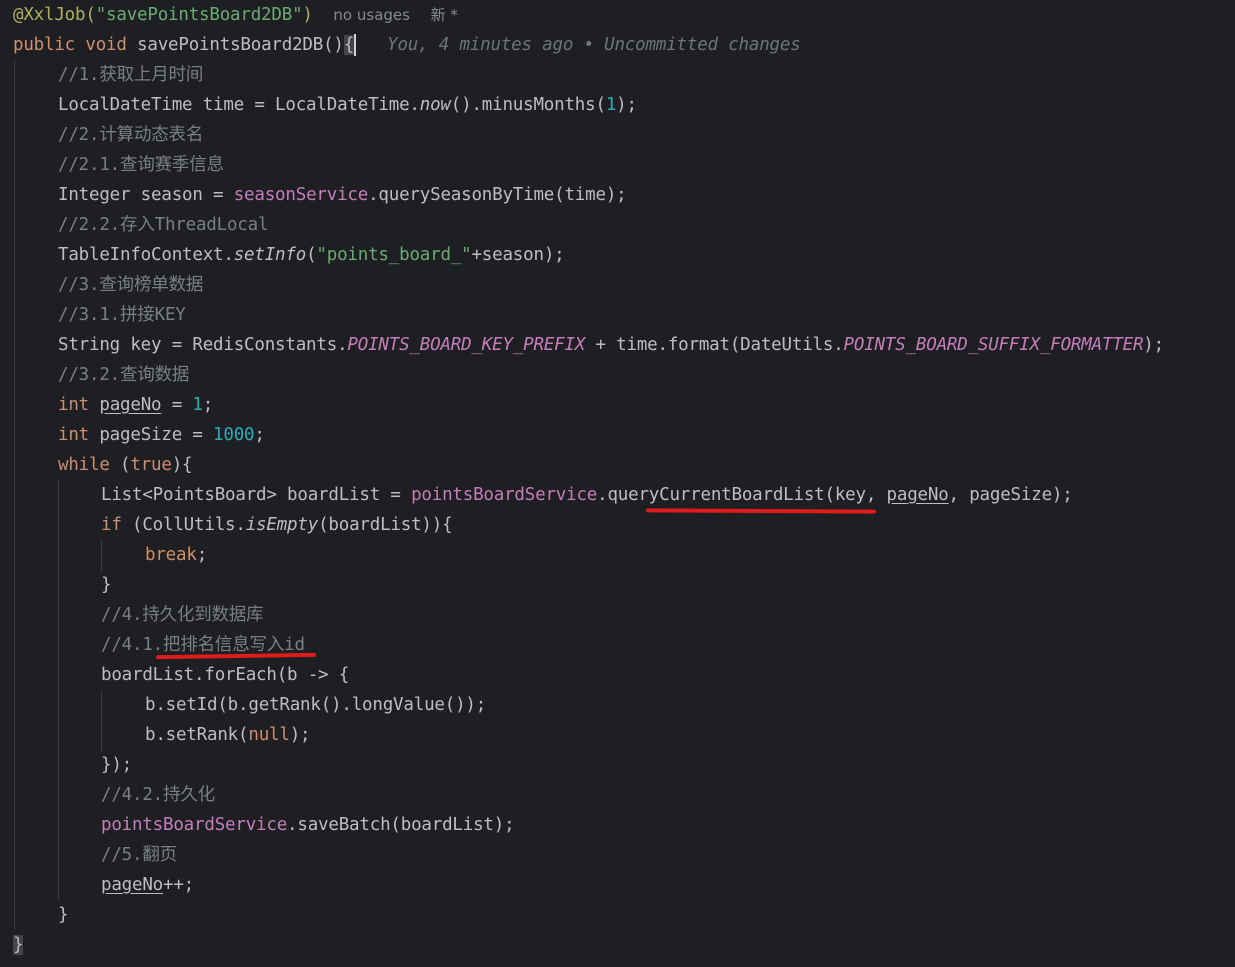 This screenshot has width=1235, height=967. Describe the element at coordinates (182, 615) in the screenshot. I see `comment-line: //4.持久化到数据库` at that location.